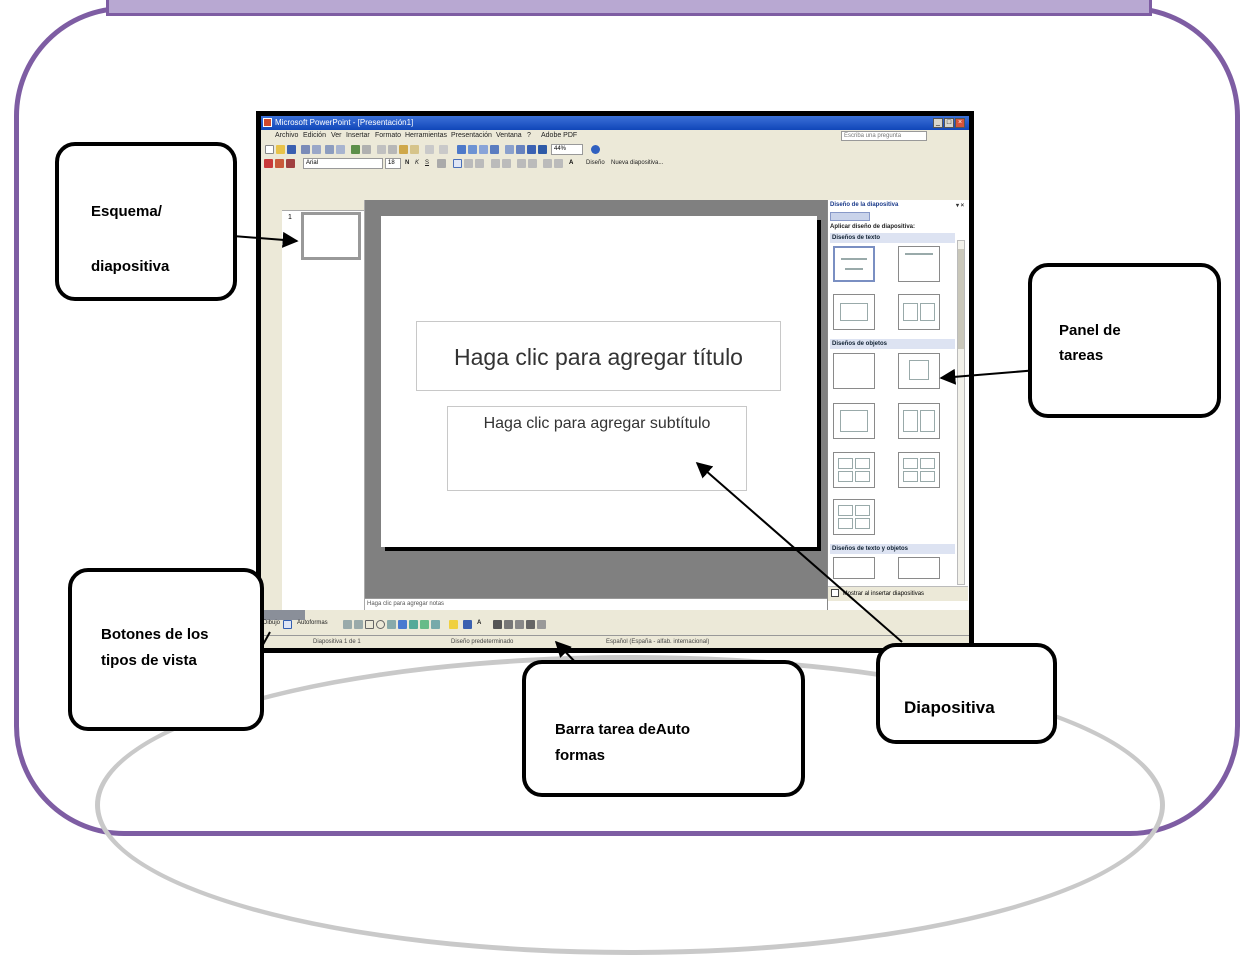  Describe the element at coordinates (1124, 340) in the screenshot. I see `callout-panel-tareas: Panel de tareas` at that location.